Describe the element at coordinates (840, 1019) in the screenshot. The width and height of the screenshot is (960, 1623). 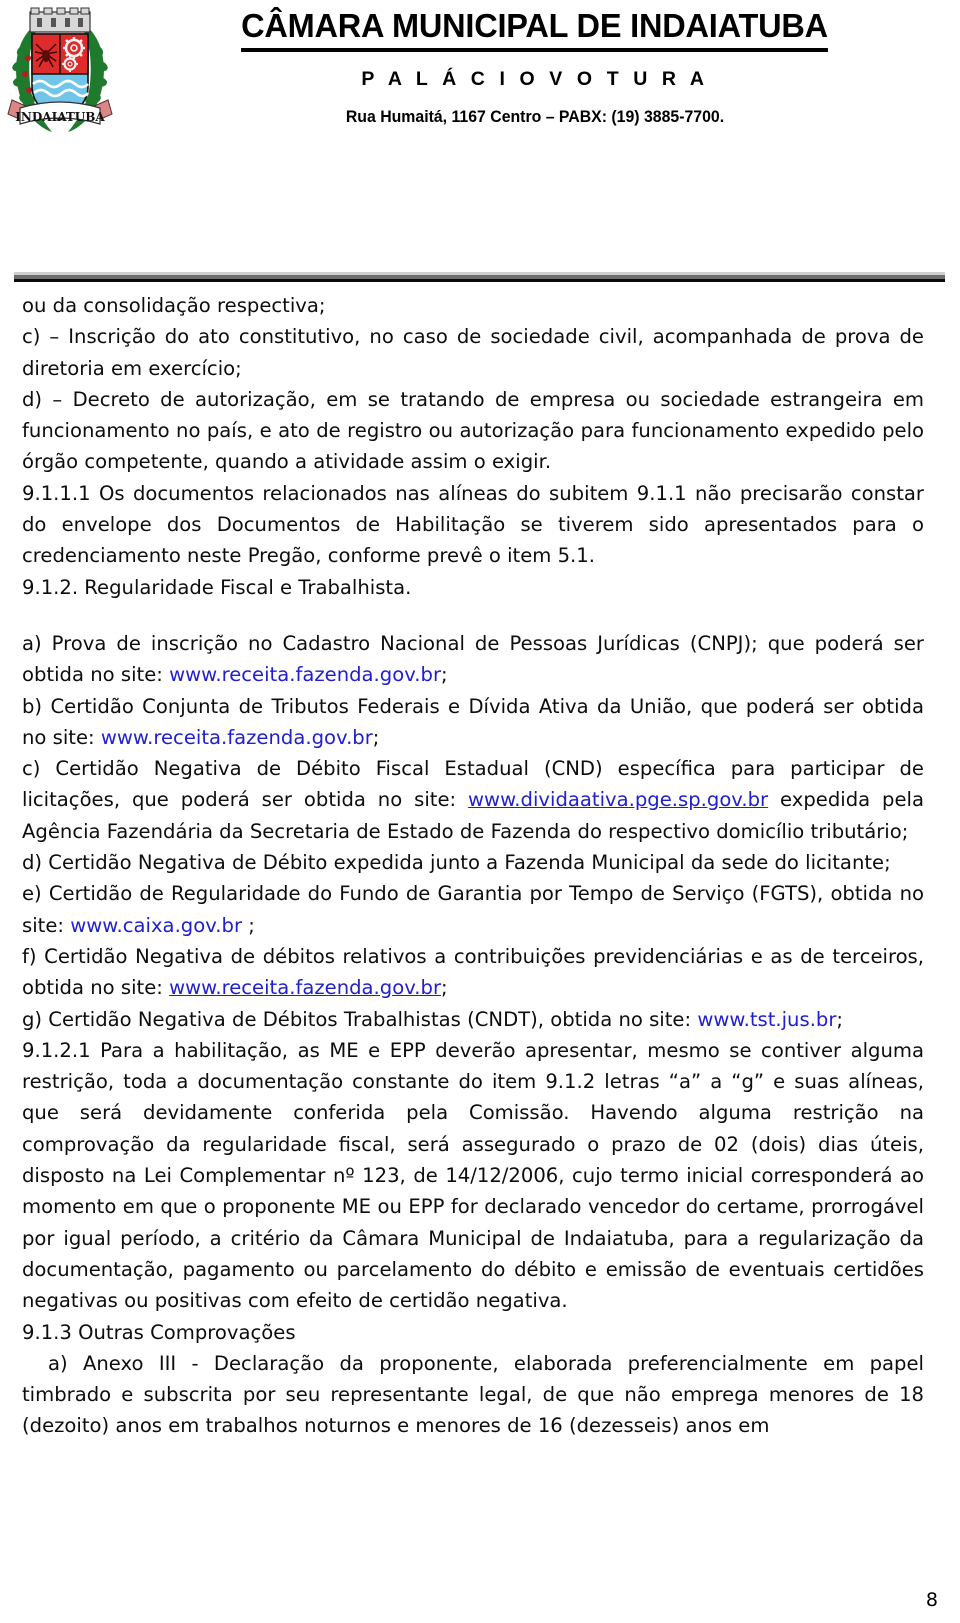
I see `item-g-text-after: ;` at that location.